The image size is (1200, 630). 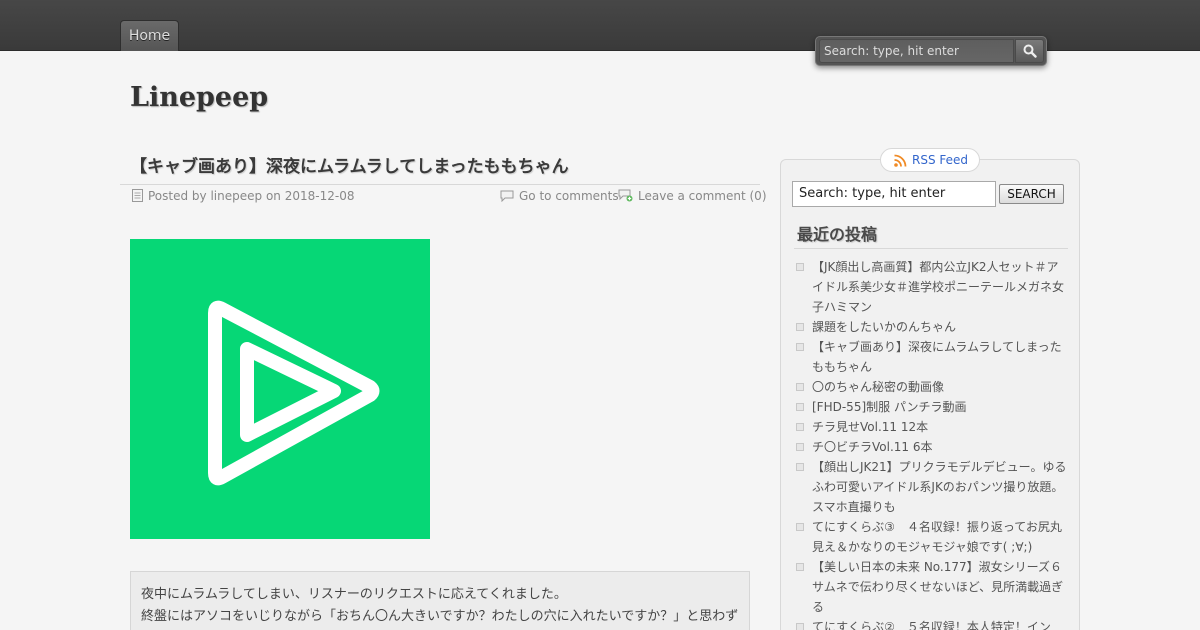 I want to click on go-to-comments-link: Go to comments, so click(x=559, y=197).